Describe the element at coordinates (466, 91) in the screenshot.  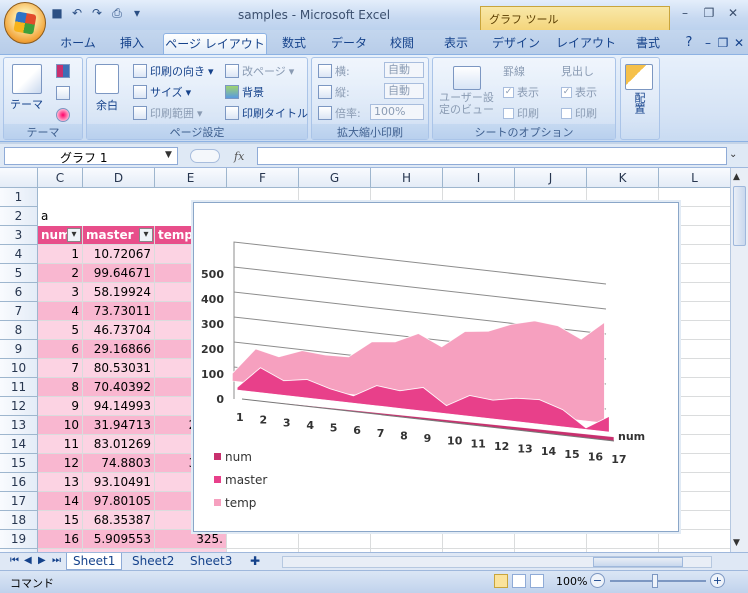
I see `custom-view-button: ユーザー設 定のビュー` at that location.